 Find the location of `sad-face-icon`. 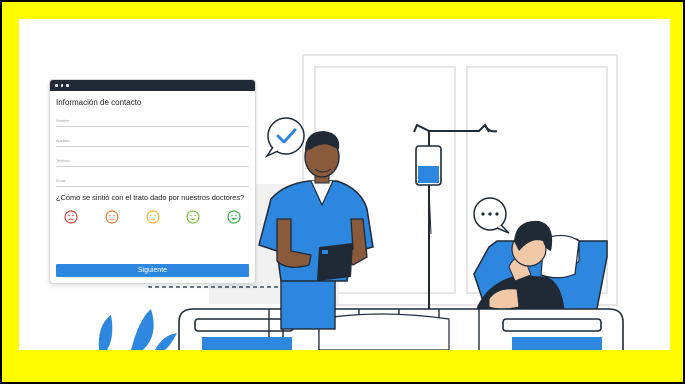

sad-face-icon is located at coordinates (112, 217).